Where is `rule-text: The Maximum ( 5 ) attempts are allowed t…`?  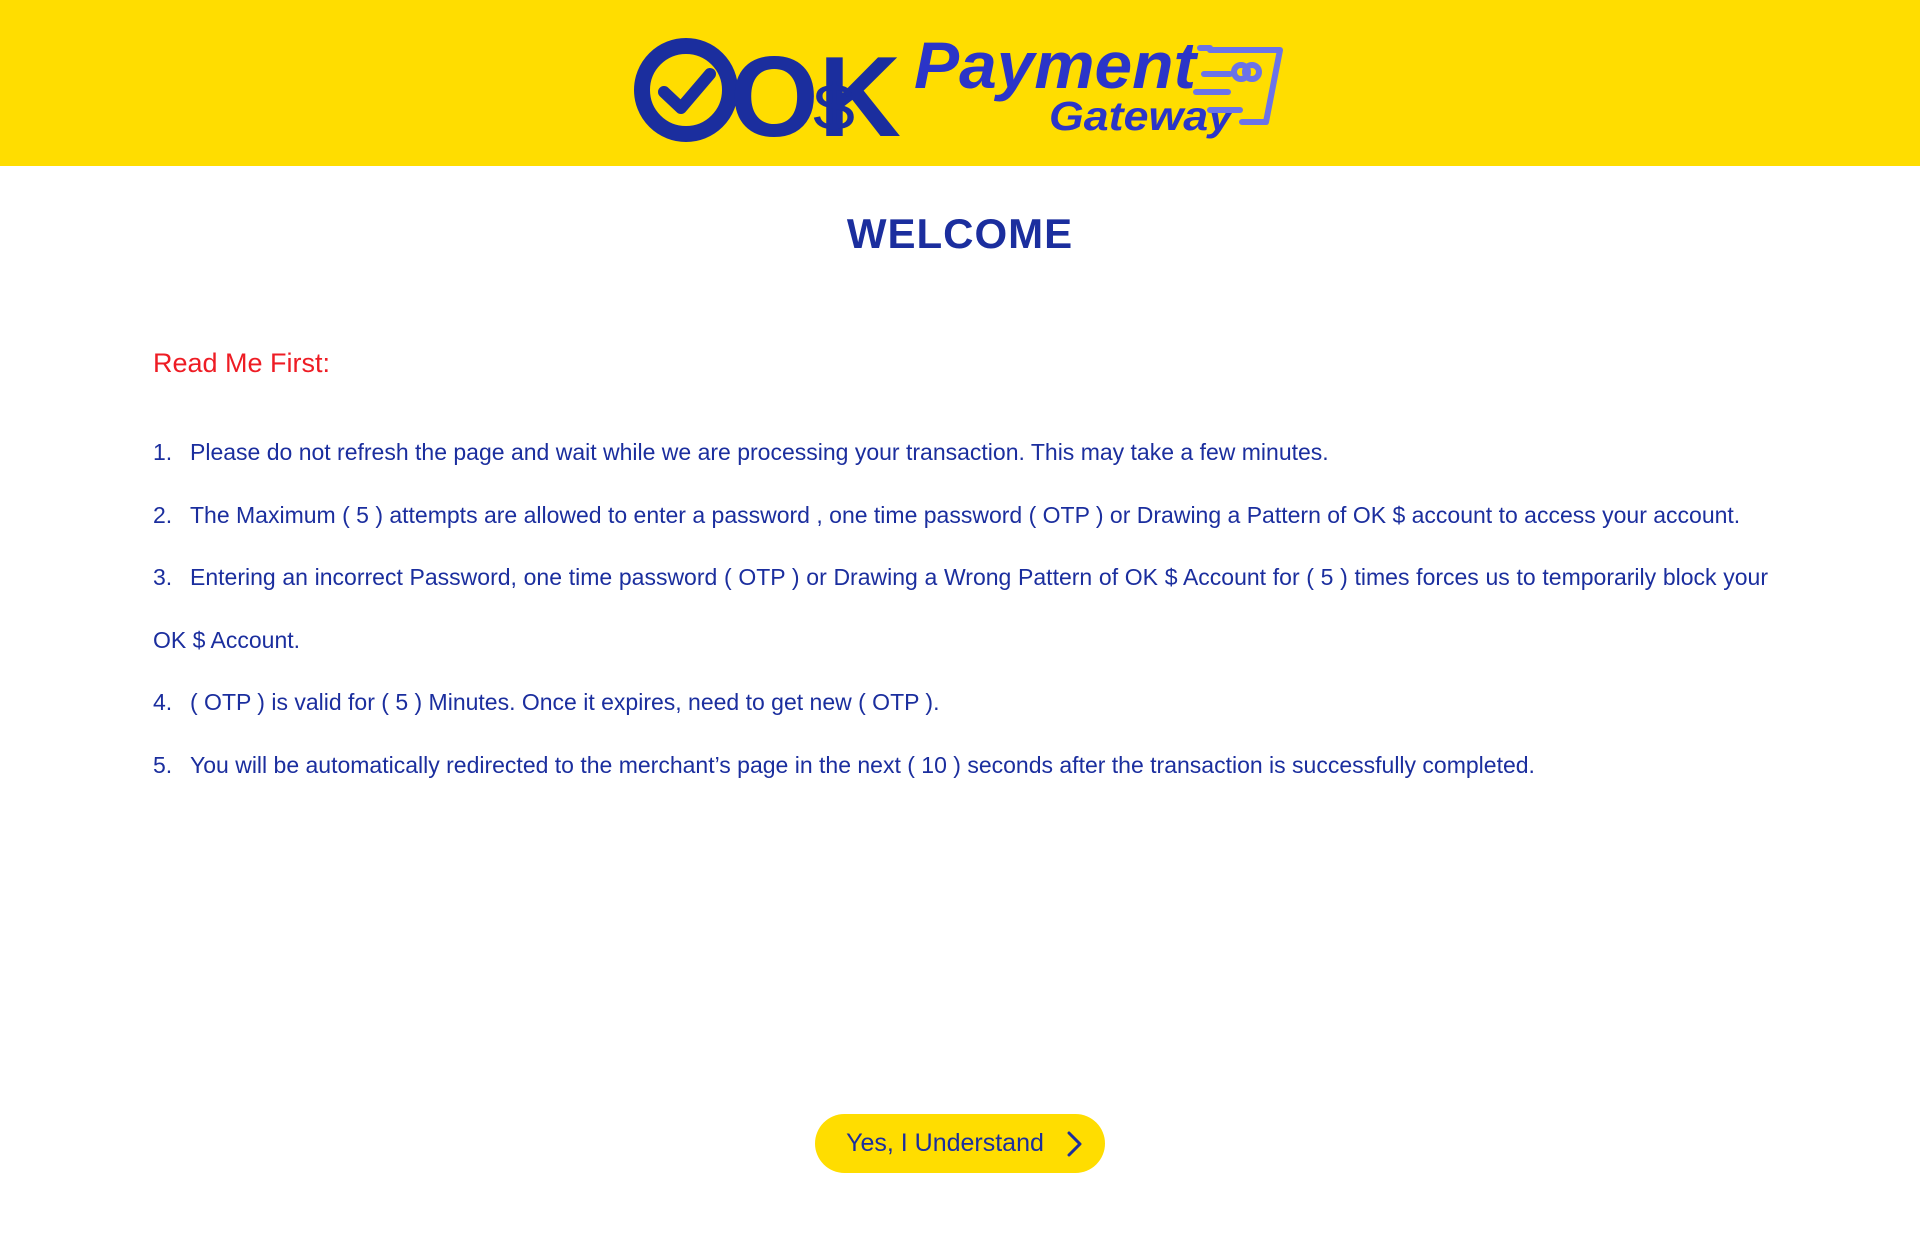 rule-text: The Maximum ( 5 ) attempts are allowed t… is located at coordinates (965, 514).